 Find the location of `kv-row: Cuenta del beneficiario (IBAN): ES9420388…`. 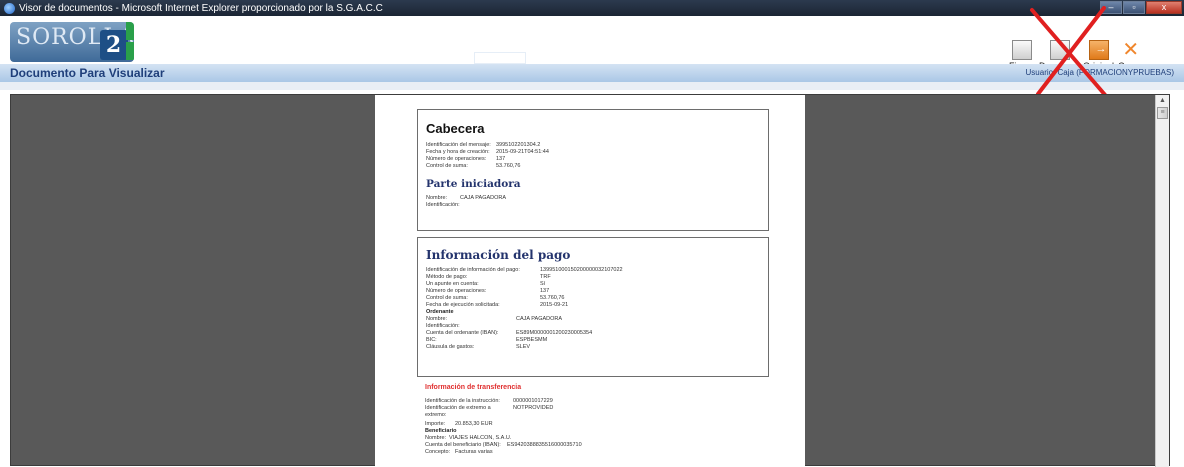

kv-row: Cuenta del beneficiario (IBAN): ES9420388… is located at coordinates (503, 445).